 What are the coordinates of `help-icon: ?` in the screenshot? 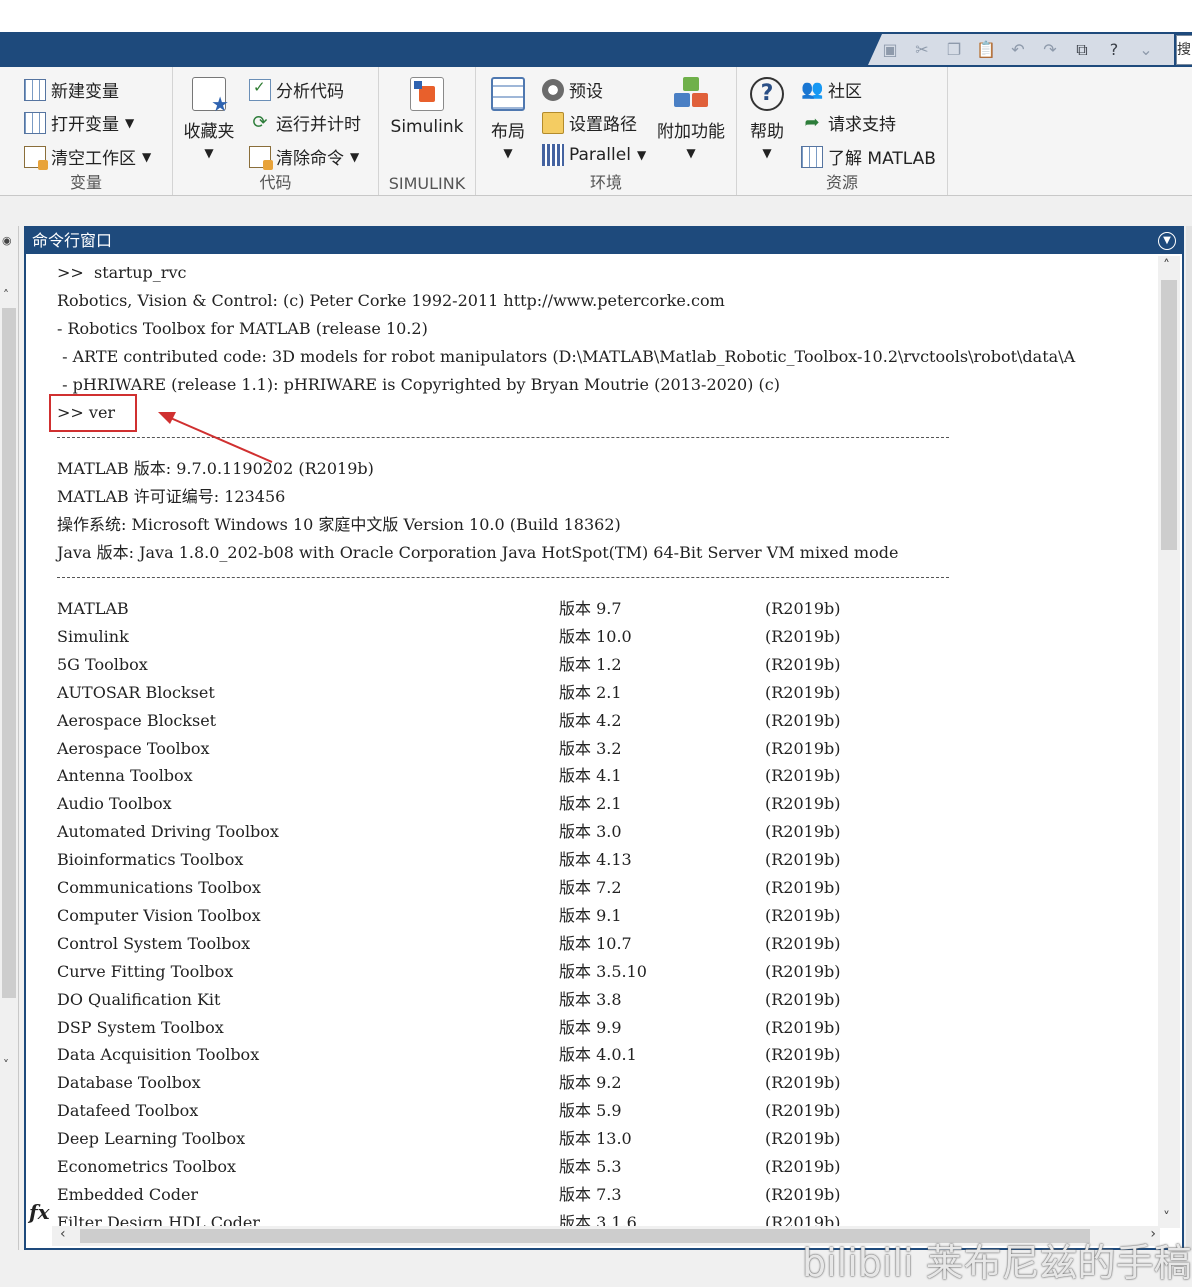 It's located at (1114, 50).